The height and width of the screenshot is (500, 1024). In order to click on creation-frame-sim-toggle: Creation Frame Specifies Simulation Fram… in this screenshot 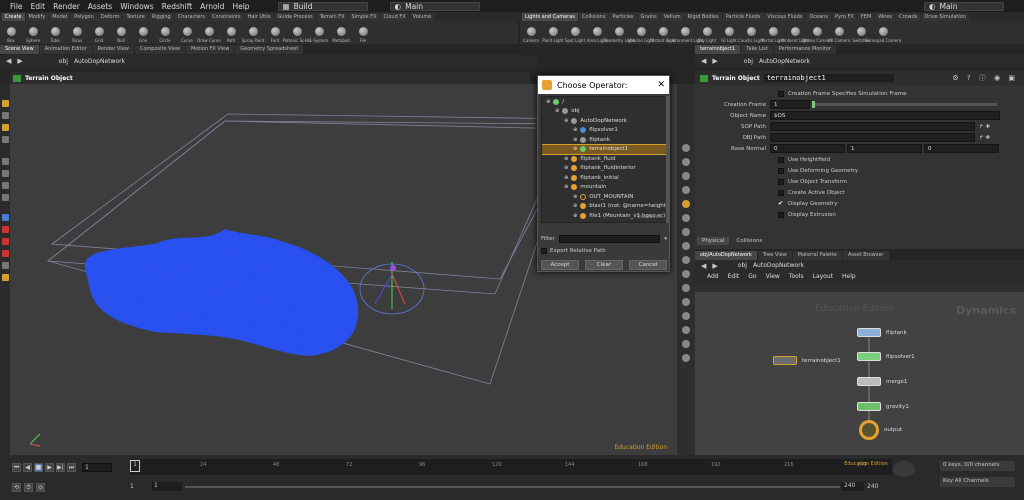, I will do `click(859, 93)`.